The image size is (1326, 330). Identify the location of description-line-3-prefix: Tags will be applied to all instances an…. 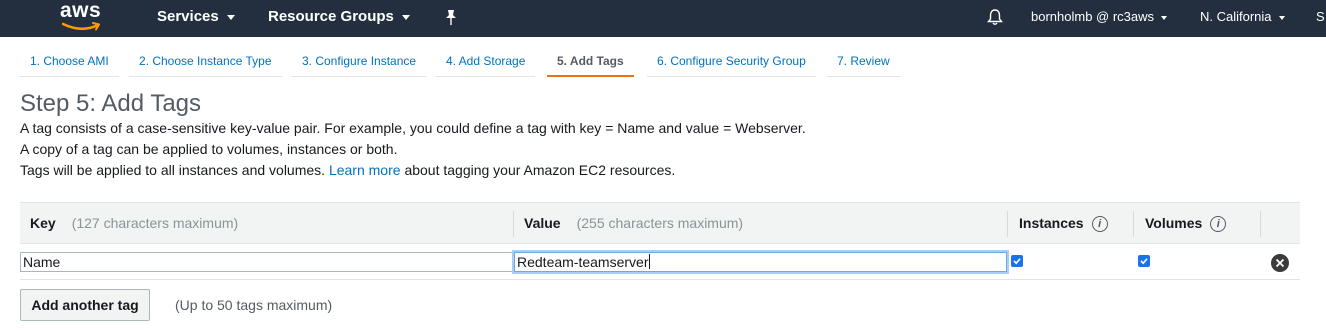
(173, 170).